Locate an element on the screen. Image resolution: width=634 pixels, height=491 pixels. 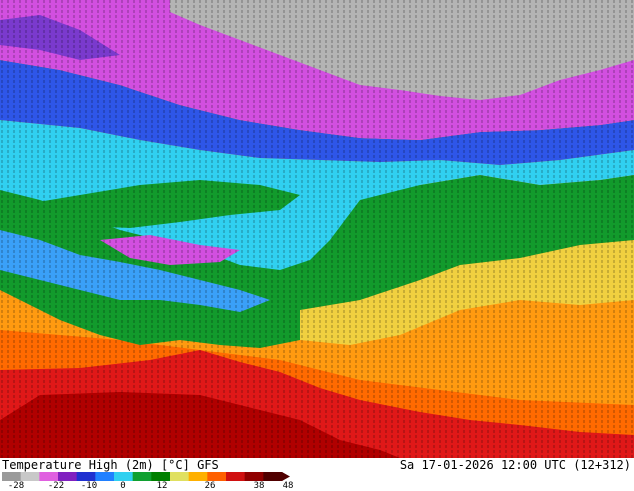
color-legend-bar is located at coordinates (146, 476).